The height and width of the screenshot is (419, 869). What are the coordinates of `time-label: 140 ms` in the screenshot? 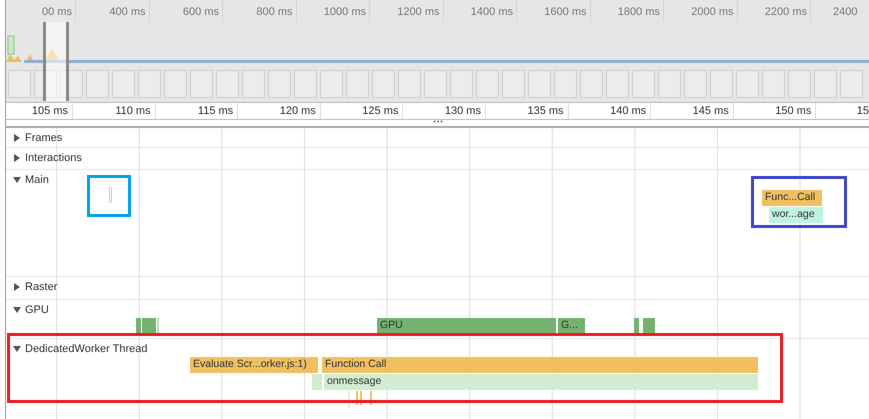 It's located at (610, 111).